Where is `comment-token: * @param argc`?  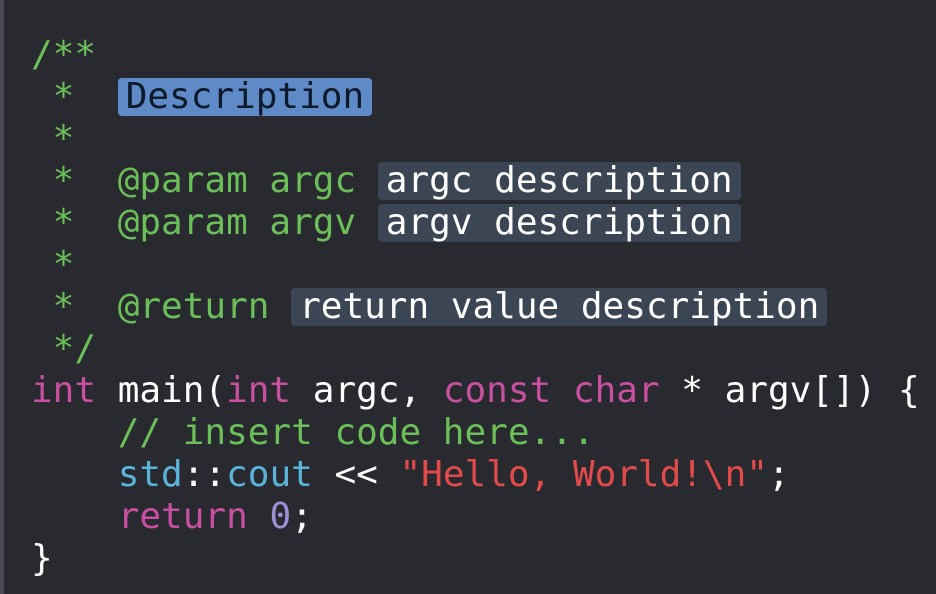
comment-token: * @param argc is located at coordinates (204, 180).